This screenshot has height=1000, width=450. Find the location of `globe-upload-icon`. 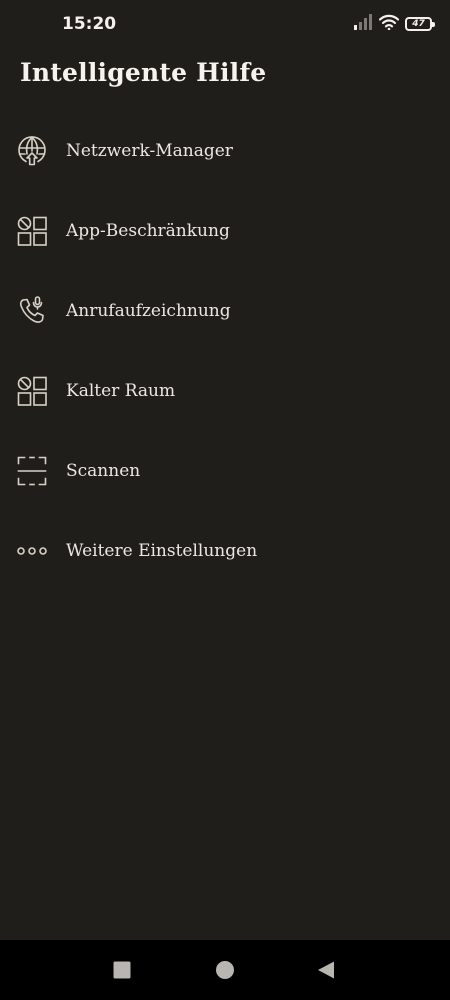

globe-upload-icon is located at coordinates (32, 151).